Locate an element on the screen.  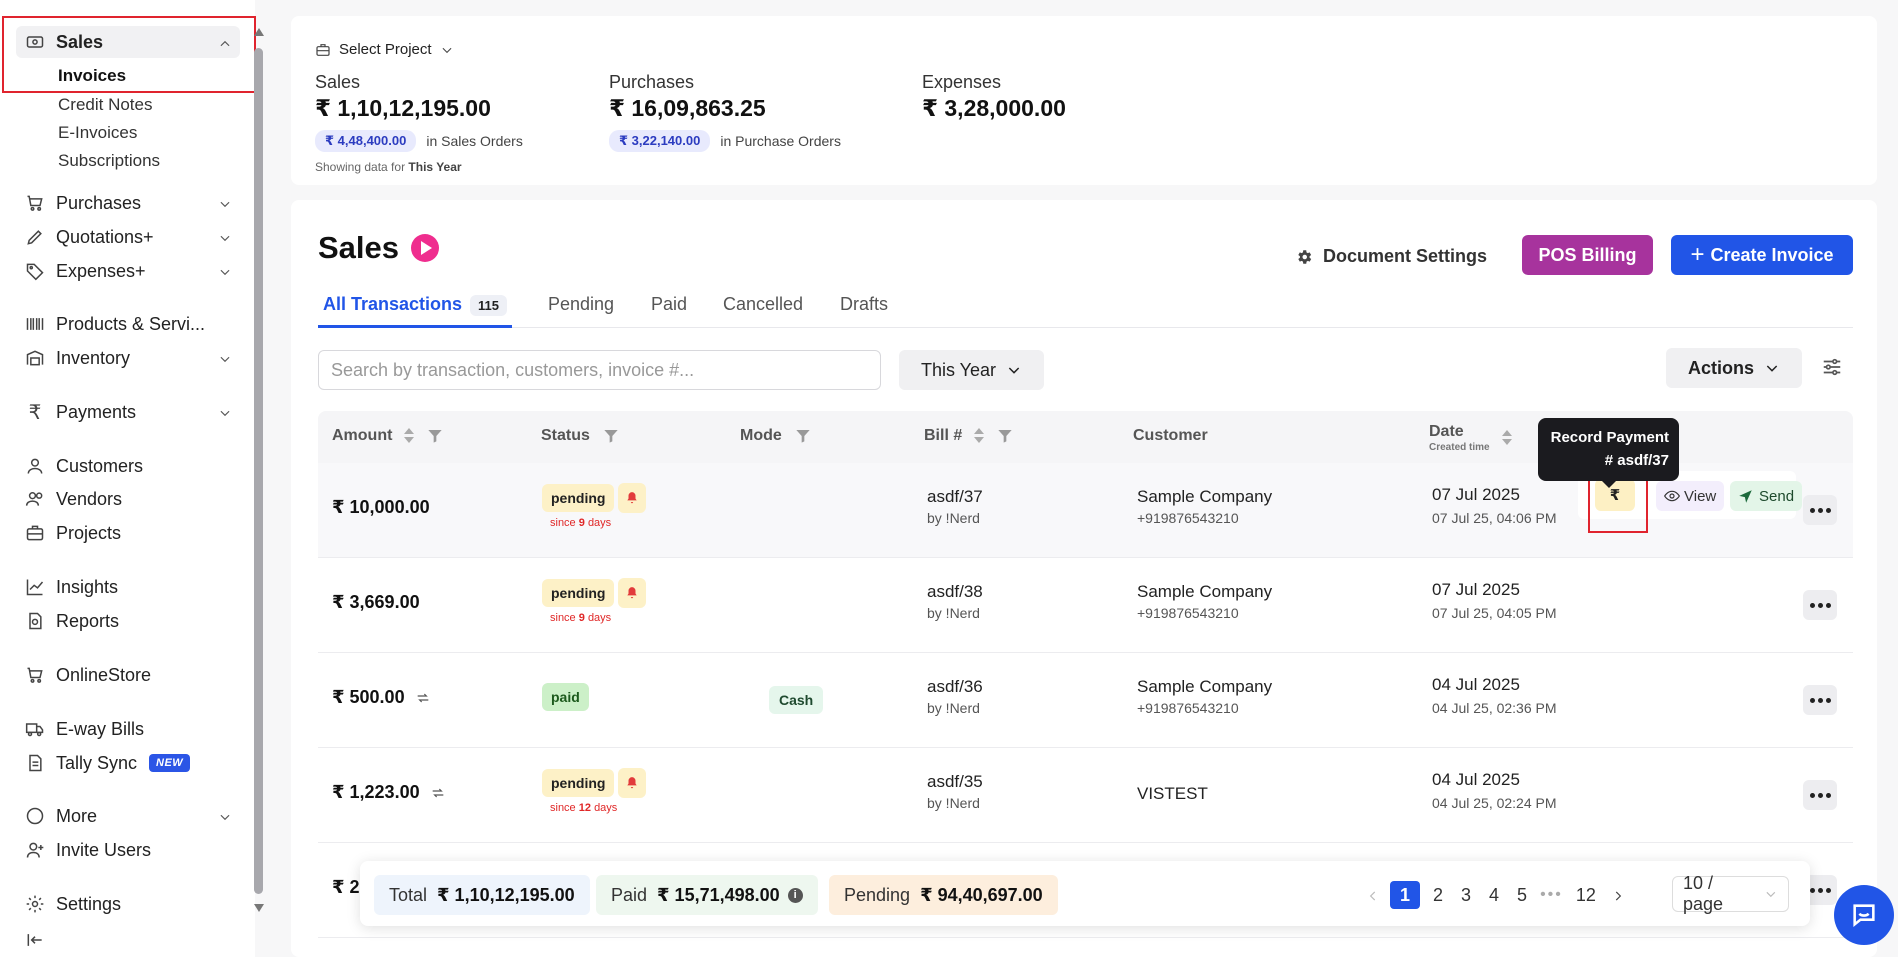
sidebar-item-inventory: Inventory is located at coordinates (77, 358).